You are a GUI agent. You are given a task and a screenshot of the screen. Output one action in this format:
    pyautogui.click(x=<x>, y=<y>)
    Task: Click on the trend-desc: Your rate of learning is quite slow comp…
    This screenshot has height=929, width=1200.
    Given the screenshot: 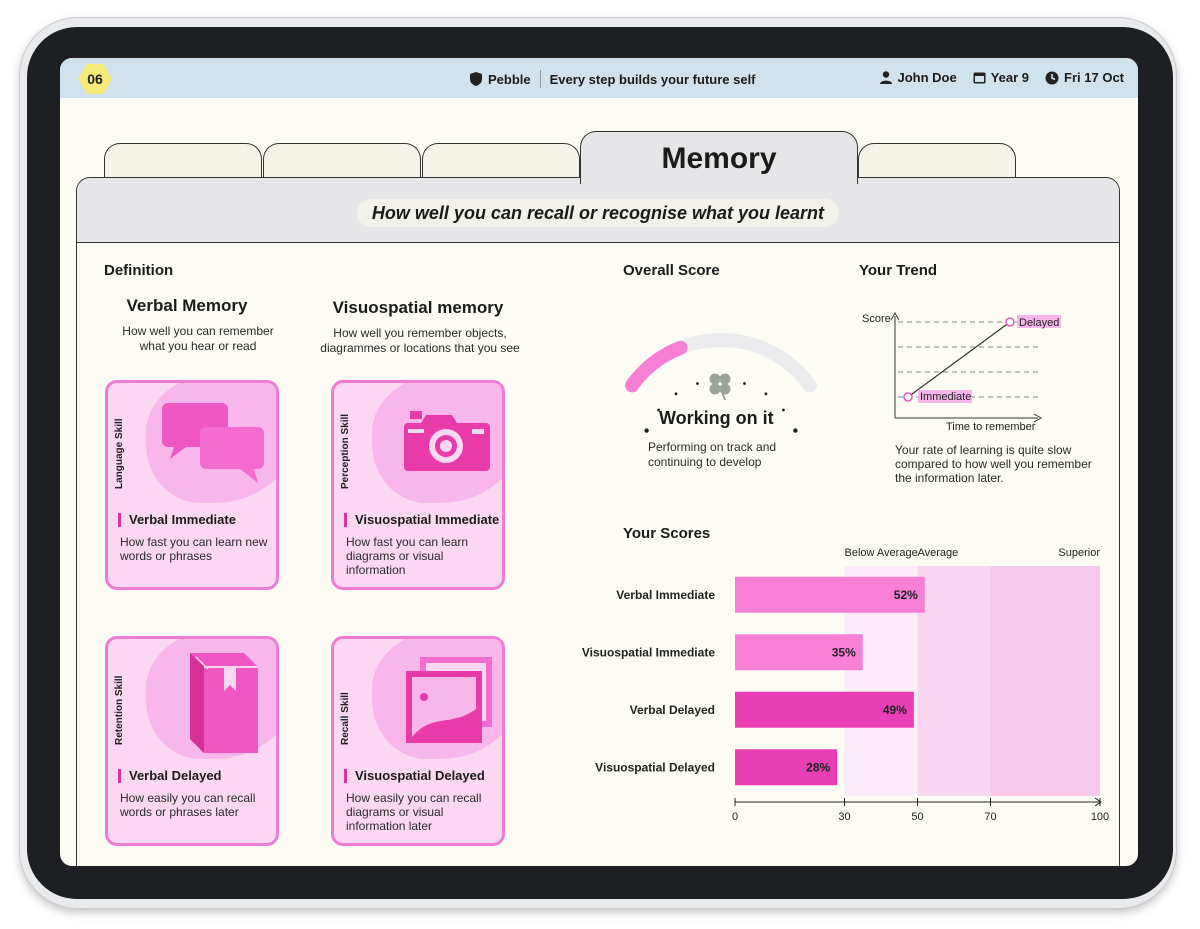 What is the action you would take?
    pyautogui.click(x=993, y=464)
    